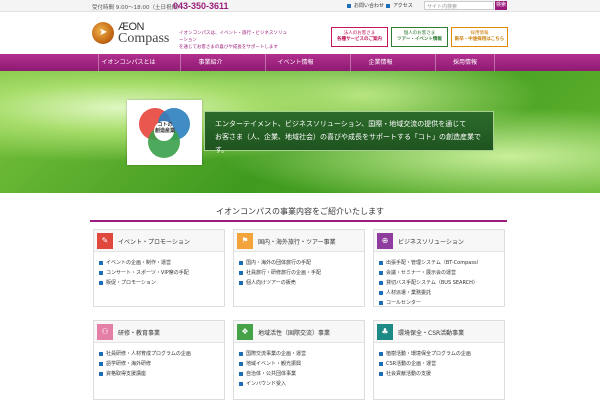 The height and width of the screenshot is (400, 600). What do you see at coordinates (399, 6) in the screenshot?
I see `access-link: アクセス` at bounding box center [399, 6].